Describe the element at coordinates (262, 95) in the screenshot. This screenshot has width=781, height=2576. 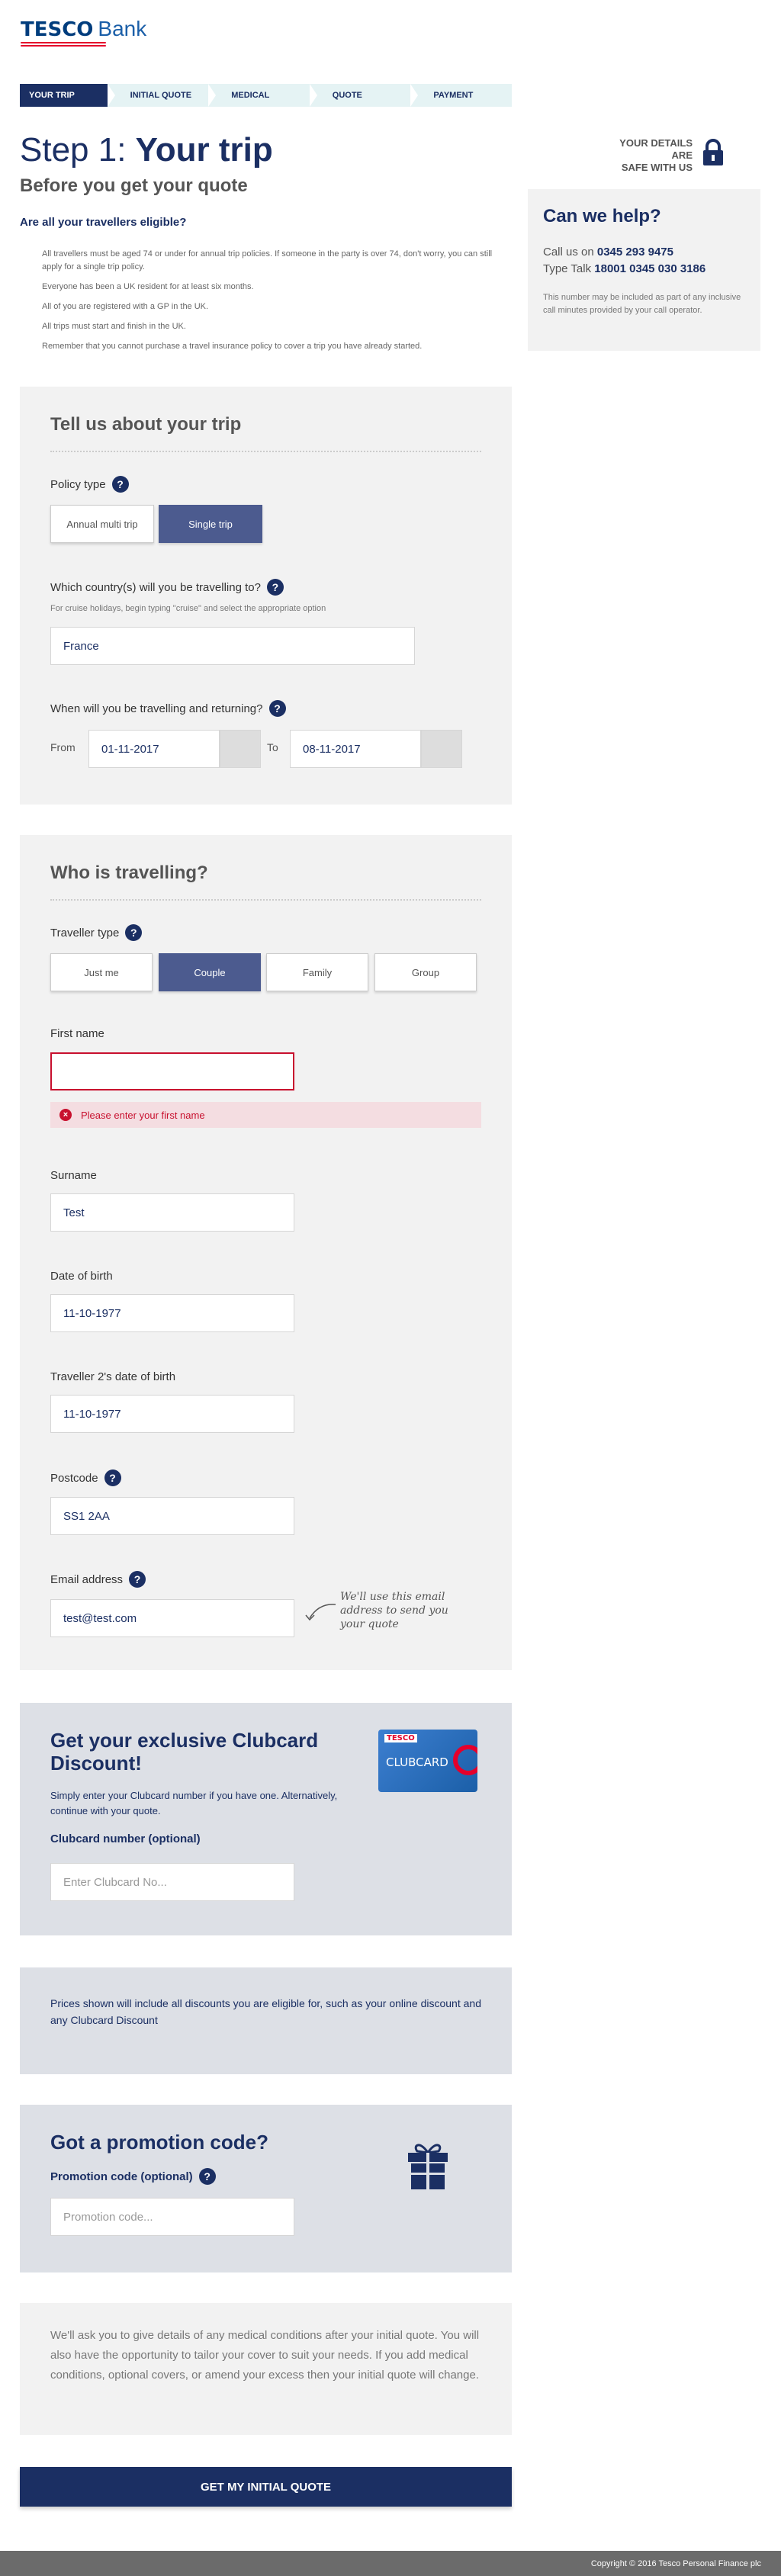
I see `step-medical: MEDICAL` at that location.